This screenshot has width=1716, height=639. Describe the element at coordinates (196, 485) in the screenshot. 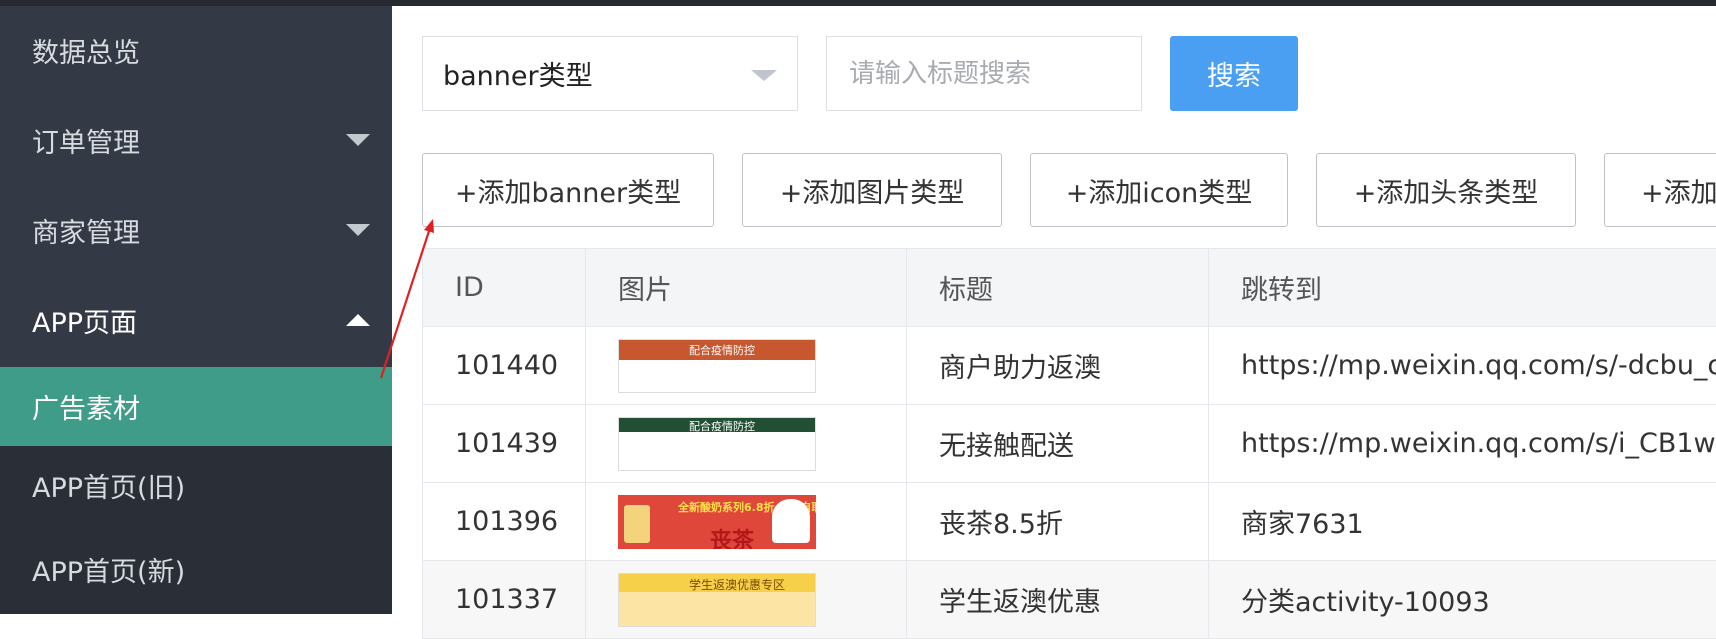

I see `sidebar-subitem-app-home-old: APP首页(旧)` at that location.